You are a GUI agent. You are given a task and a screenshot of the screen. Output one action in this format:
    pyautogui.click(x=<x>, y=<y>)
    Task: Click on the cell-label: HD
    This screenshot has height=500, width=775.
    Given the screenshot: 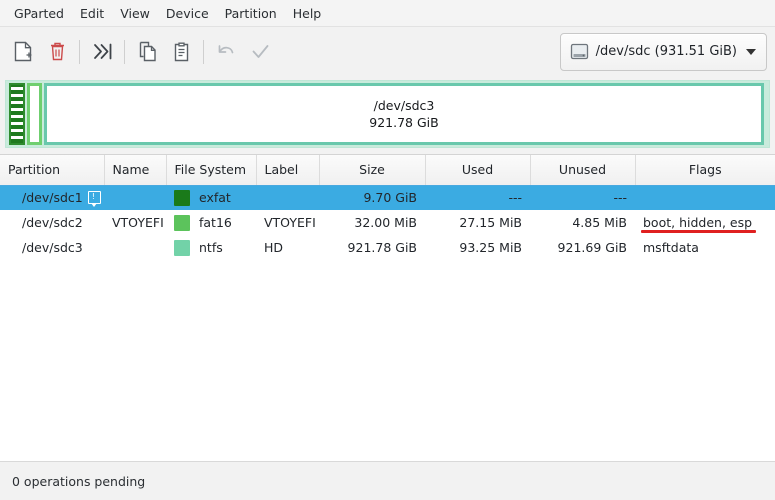 What is the action you would take?
    pyautogui.click(x=274, y=247)
    